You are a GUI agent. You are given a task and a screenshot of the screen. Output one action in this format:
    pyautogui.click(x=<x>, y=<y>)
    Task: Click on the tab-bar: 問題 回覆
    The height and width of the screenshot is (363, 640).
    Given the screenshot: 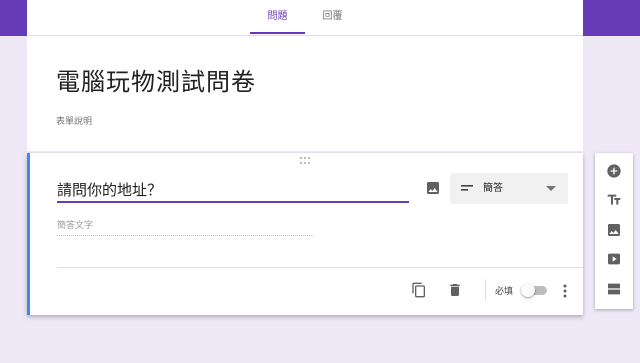 What is the action you would take?
    pyautogui.click(x=305, y=18)
    